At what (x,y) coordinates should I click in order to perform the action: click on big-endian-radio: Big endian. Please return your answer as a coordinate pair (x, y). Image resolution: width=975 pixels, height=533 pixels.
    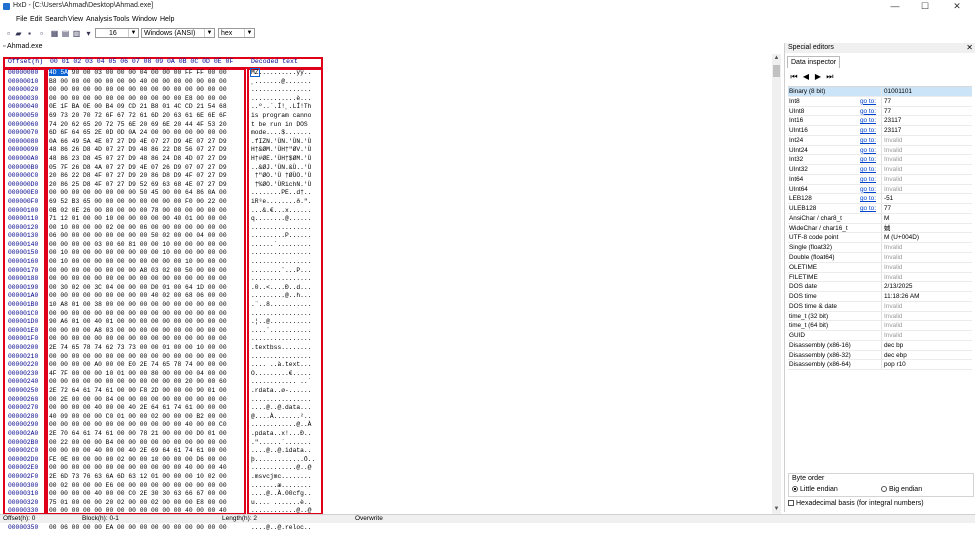
    Looking at the image, I should click on (901, 489).